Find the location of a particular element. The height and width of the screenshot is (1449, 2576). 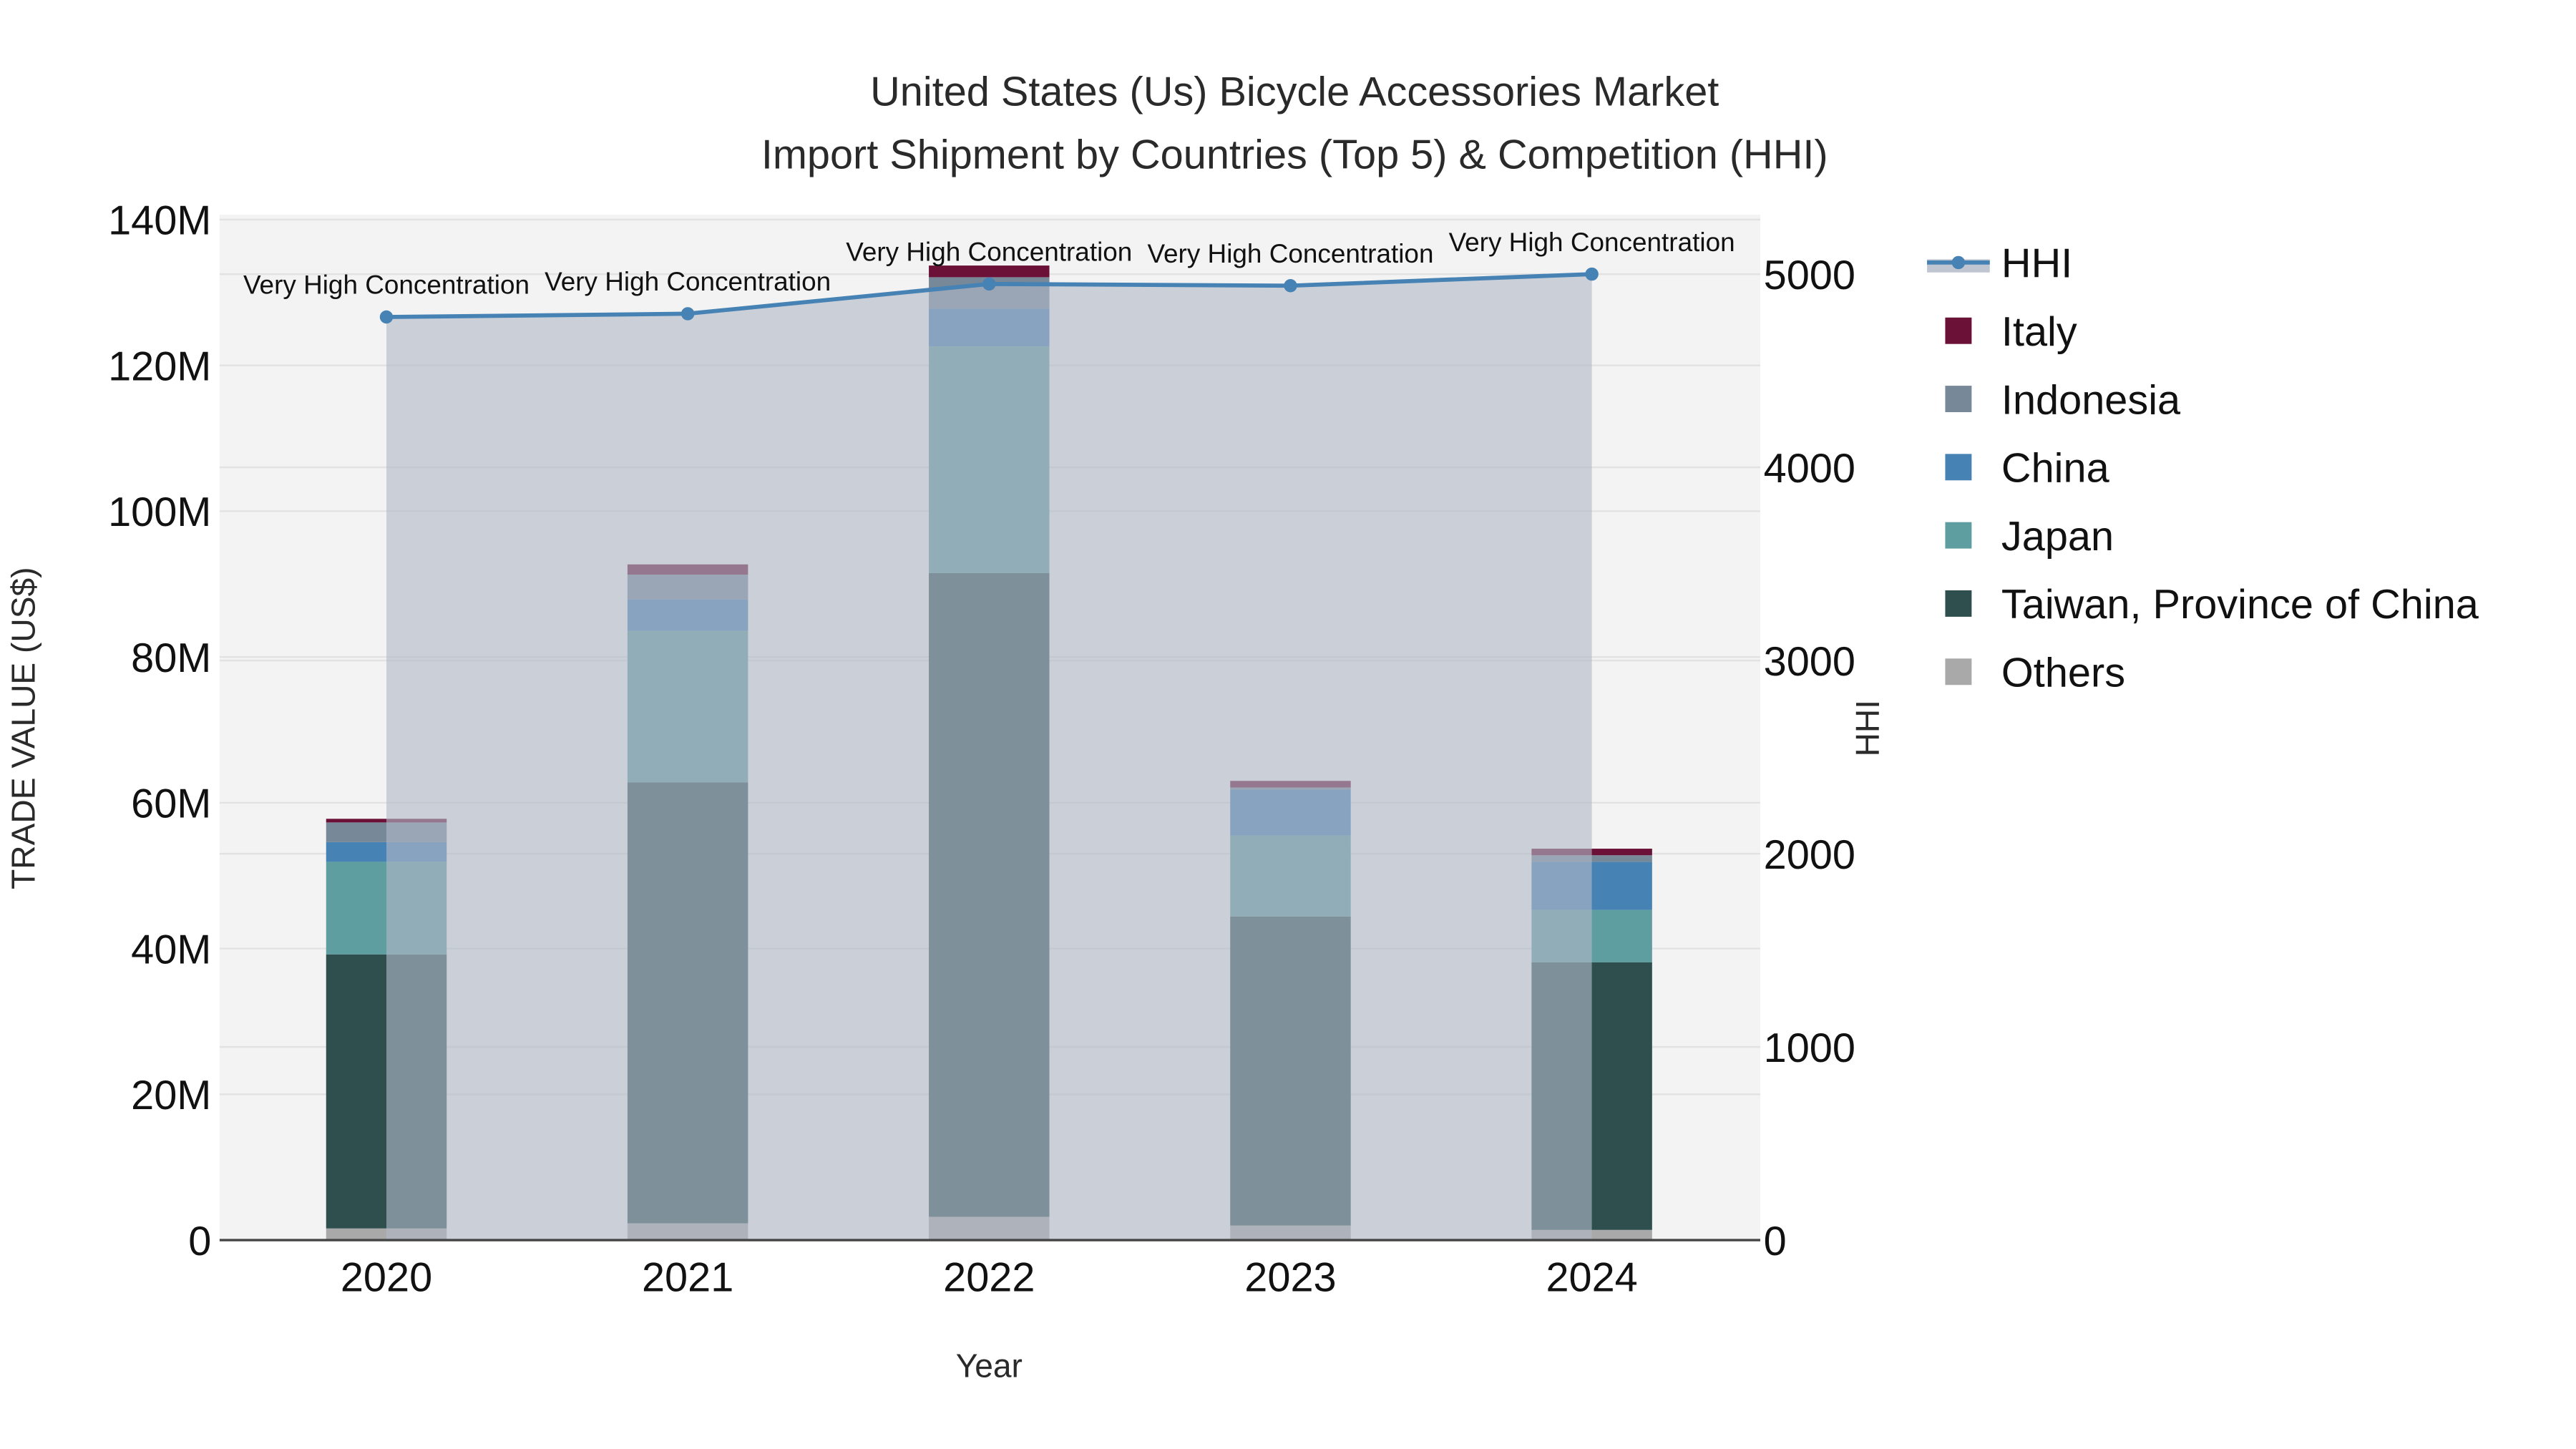

y-tick-label: 60M is located at coordinates (171, 804).